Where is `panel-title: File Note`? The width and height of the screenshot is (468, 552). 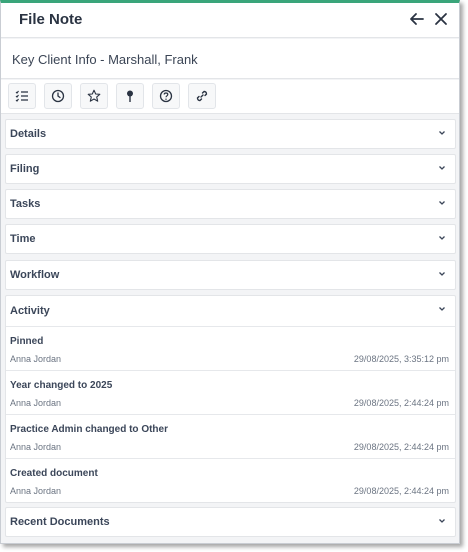 panel-title: File Note is located at coordinates (51, 19).